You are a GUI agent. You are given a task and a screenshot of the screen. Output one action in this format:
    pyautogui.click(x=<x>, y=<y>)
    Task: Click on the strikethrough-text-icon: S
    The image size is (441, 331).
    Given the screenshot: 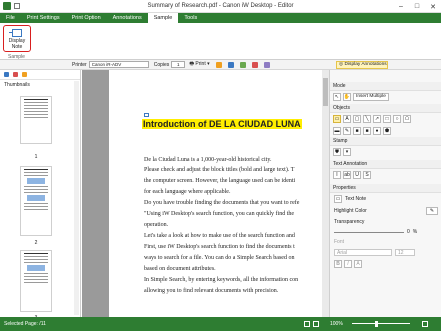 What is the action you would take?
    pyautogui.click(x=367, y=175)
    